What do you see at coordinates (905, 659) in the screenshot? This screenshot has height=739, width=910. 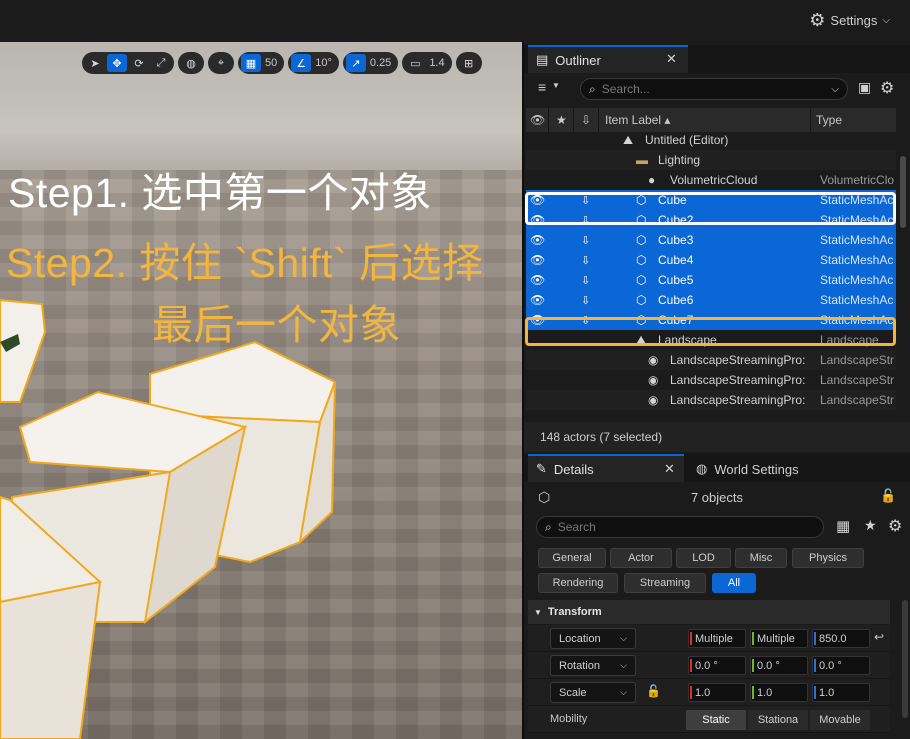 I see `details-scrollbar` at bounding box center [905, 659].